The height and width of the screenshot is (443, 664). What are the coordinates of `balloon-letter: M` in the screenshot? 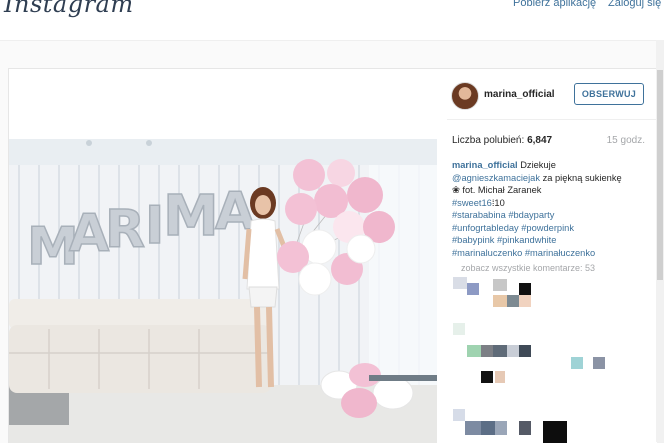 It's located at (191, 216).